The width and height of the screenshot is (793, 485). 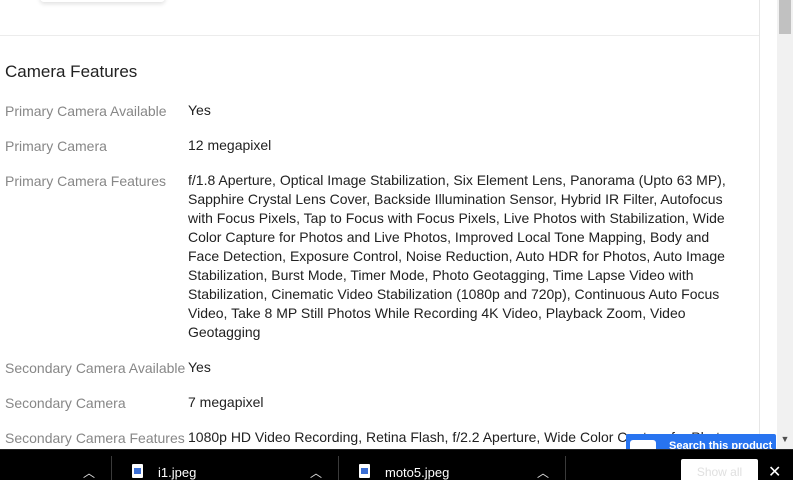 I want to click on section-divider, so click(x=379, y=35).